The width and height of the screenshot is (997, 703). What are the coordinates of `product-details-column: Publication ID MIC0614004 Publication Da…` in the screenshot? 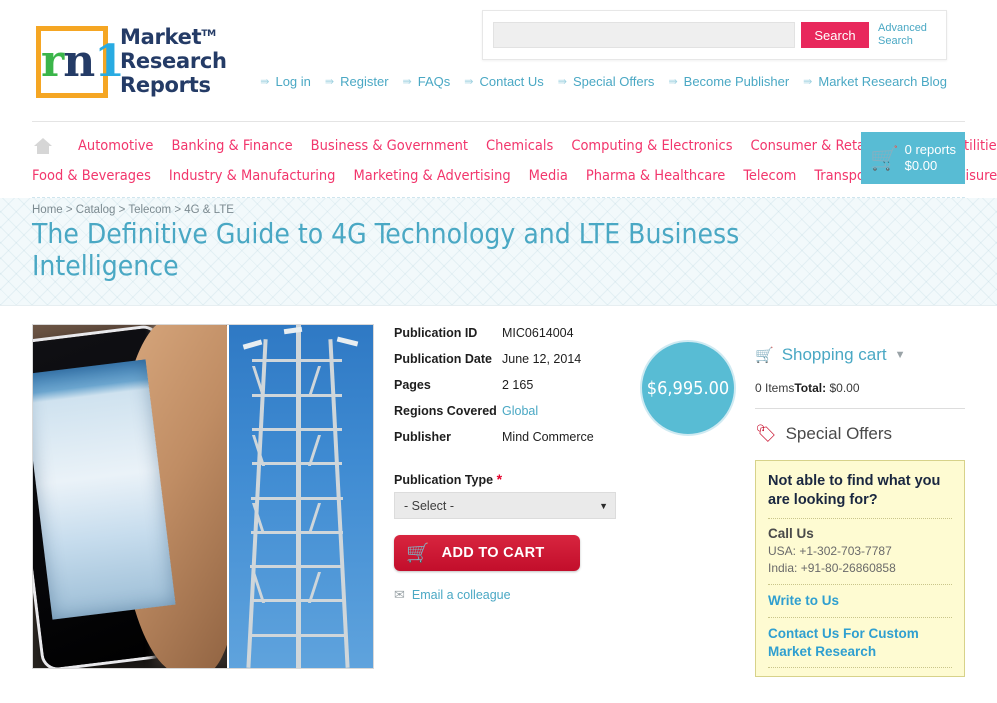 It's located at (501, 496).